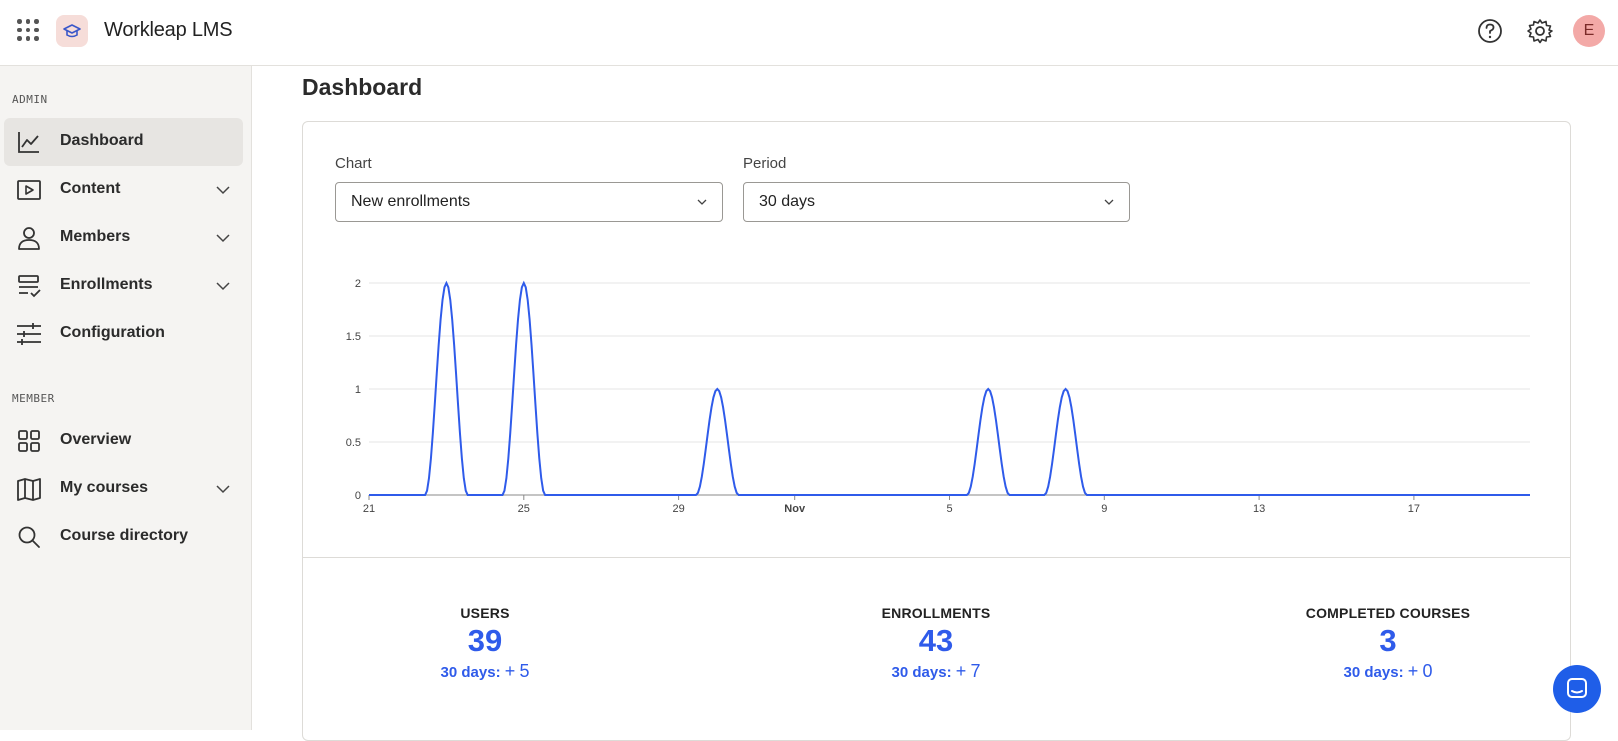 The image size is (1618, 741). I want to click on stat-enrollments: ENROLLMENTS 43 30 days: + 7, so click(936, 643).